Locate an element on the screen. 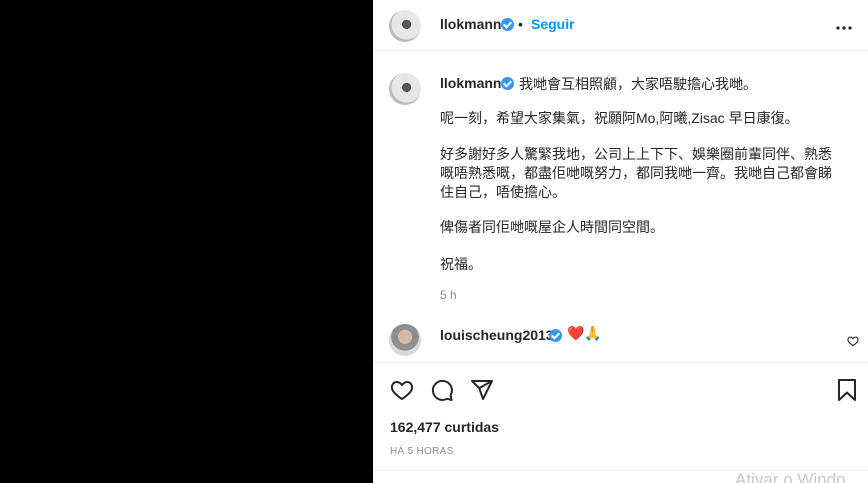 This screenshot has width=868, height=483. divider is located at coordinates (620, 362).